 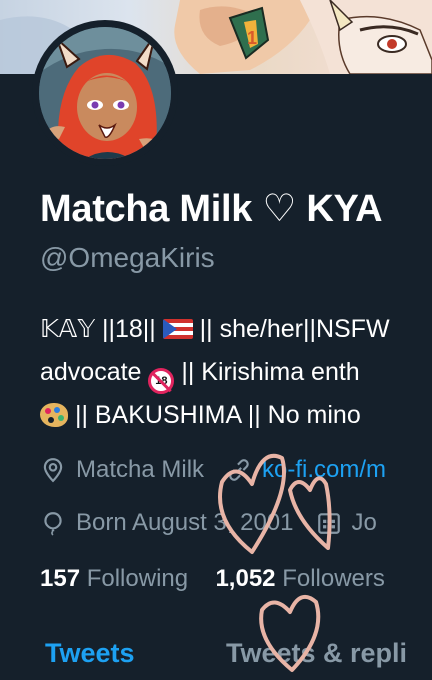 I want to click on profile-website-link: ko-fi.com/m, so click(x=324, y=470).